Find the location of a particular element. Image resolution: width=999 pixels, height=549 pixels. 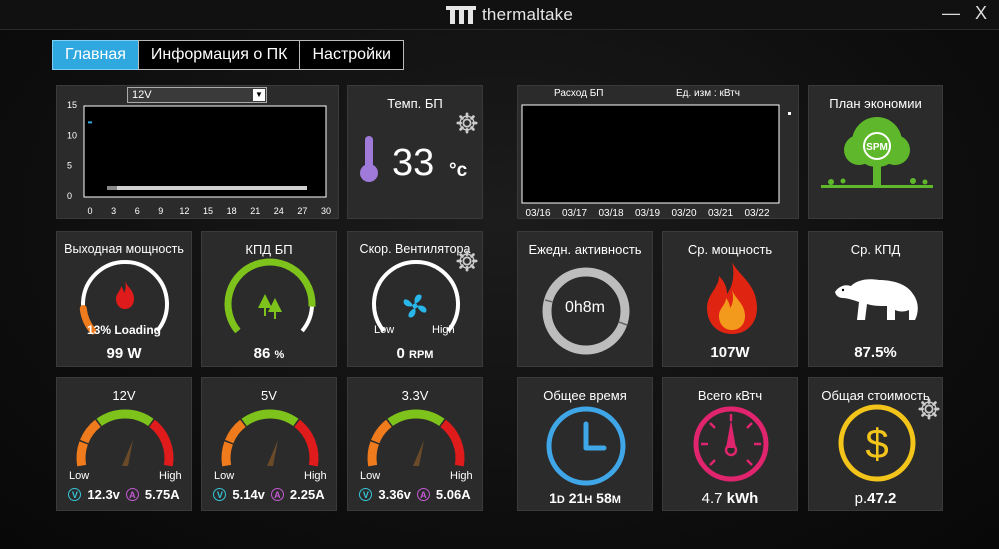

output-power-value: 99 W is located at coordinates (124, 353).